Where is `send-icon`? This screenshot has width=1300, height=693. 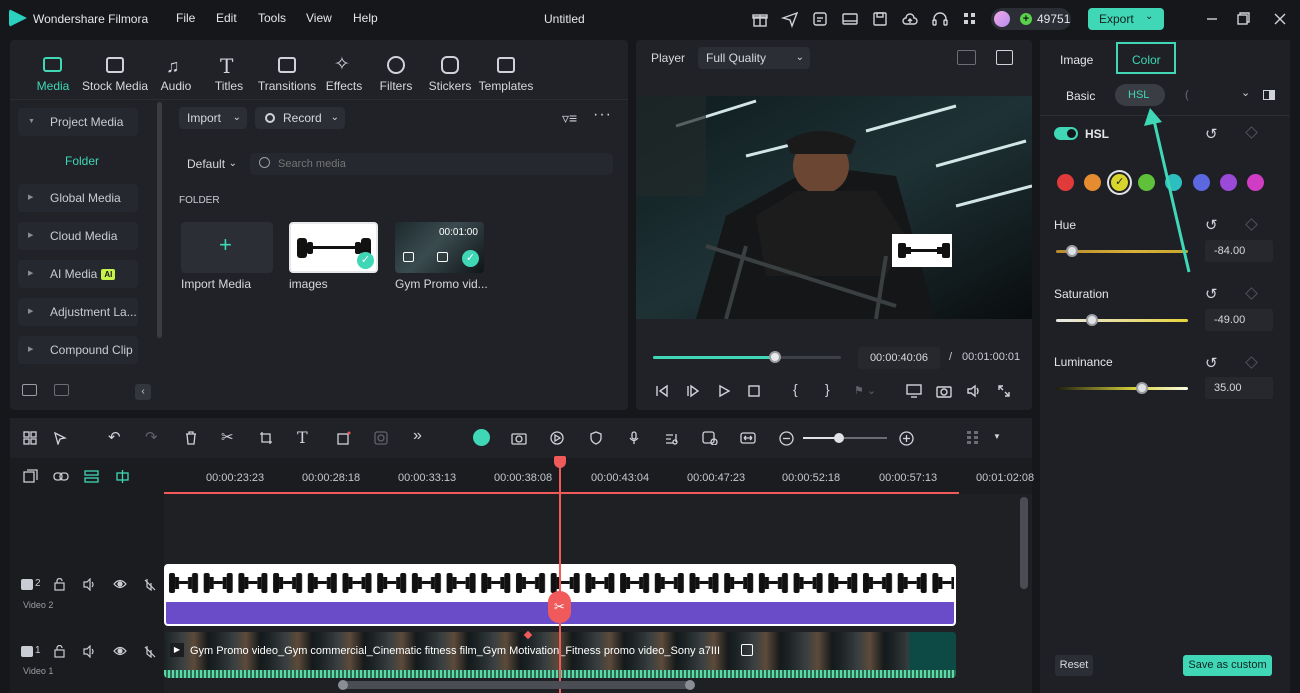
send-icon is located at coordinates (790, 19).